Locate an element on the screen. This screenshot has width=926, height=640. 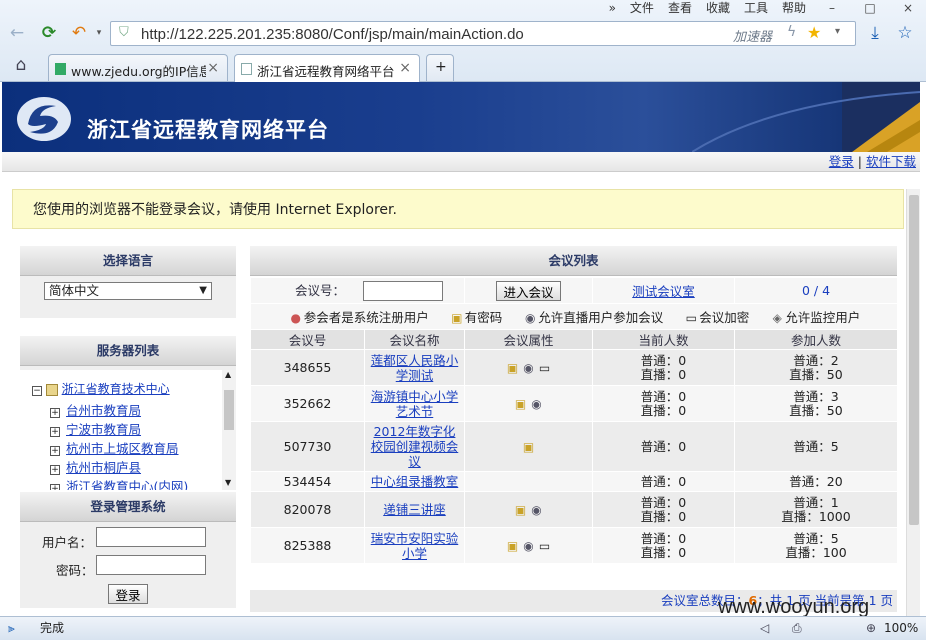
minimize-icon: – is located at coordinates (832, 8).